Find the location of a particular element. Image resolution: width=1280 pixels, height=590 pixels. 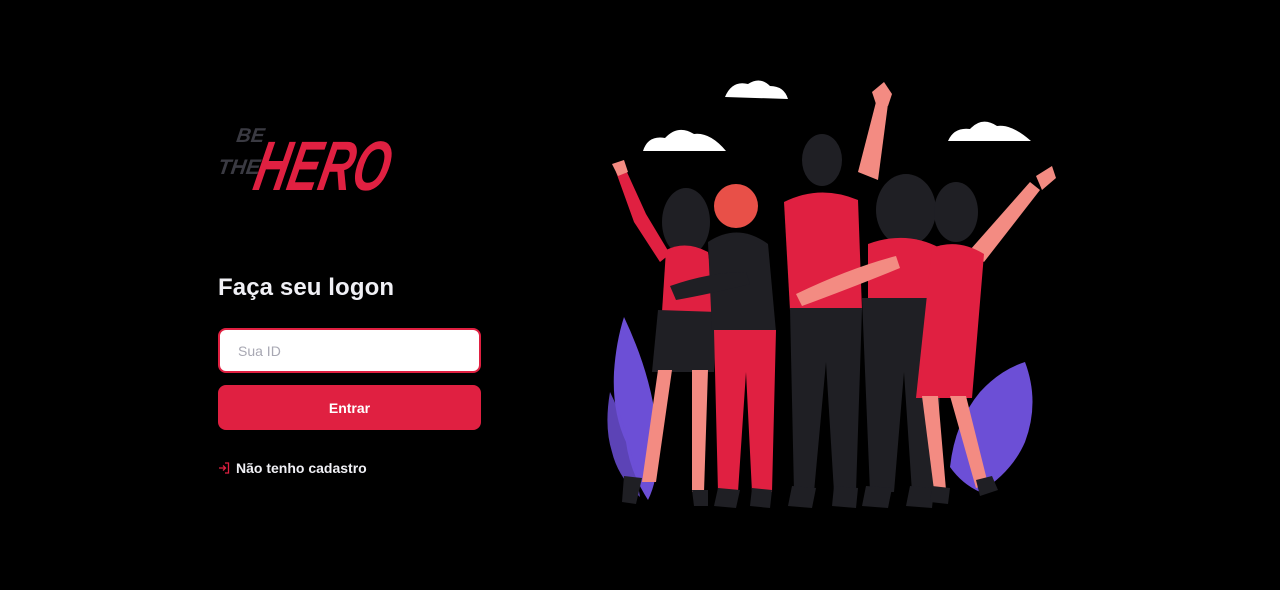

logon-form: Entrar is located at coordinates (350, 366).